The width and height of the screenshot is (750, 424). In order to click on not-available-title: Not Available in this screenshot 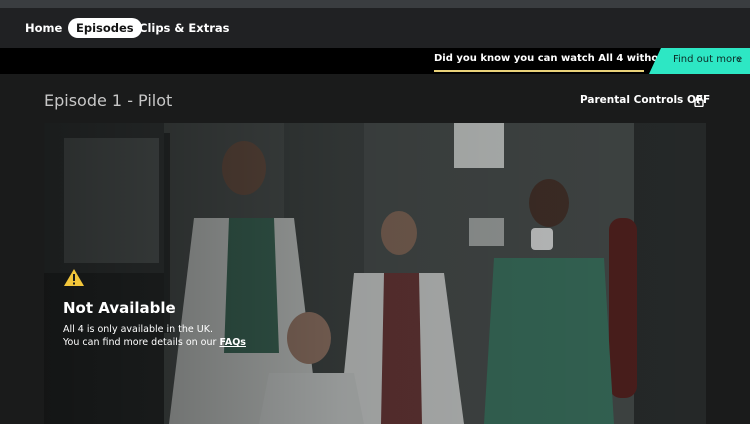, I will do `click(119, 308)`.